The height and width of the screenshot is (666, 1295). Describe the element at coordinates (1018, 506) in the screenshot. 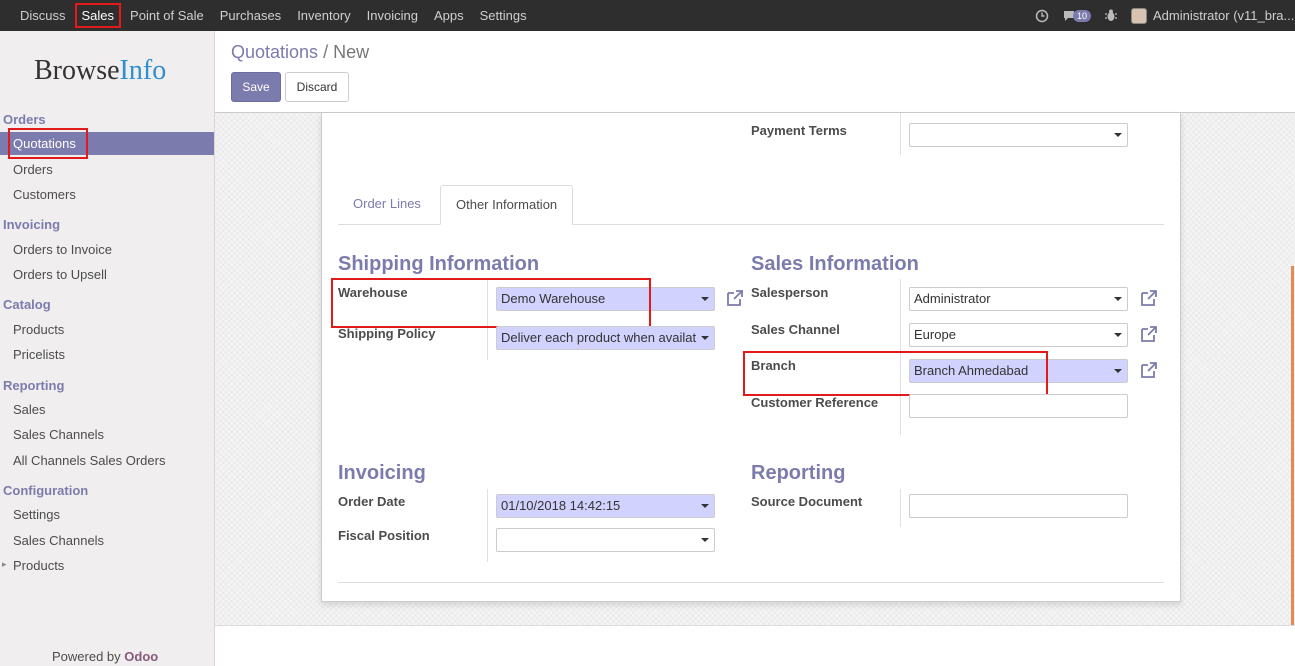

I see `source-document-input` at that location.